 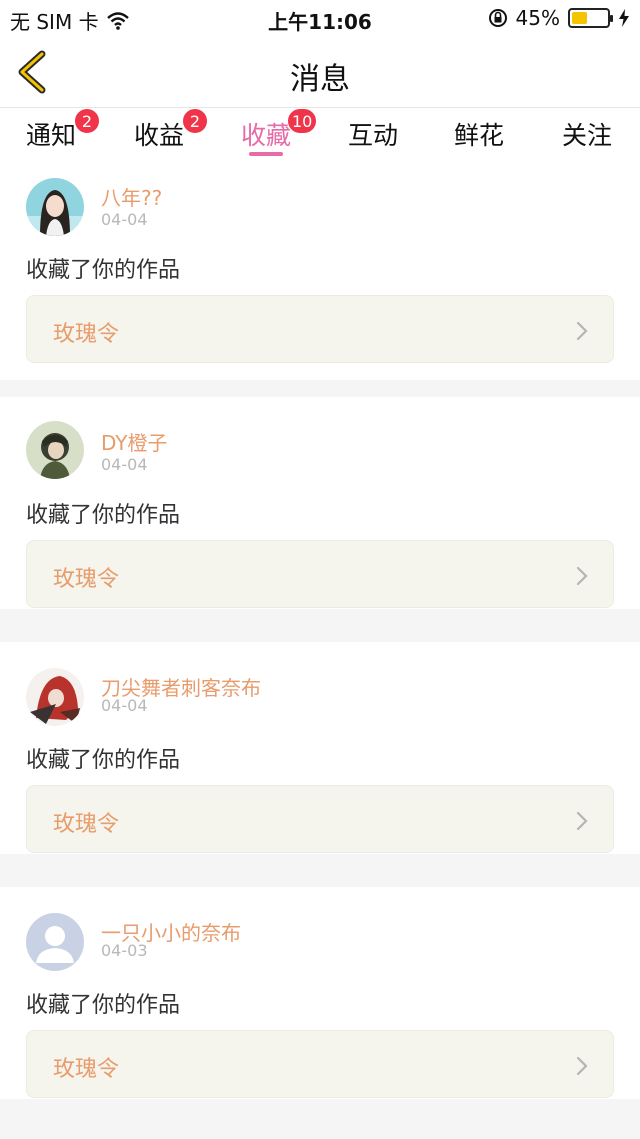 What do you see at coordinates (266, 154) in the screenshot?
I see `active-tab-indicator` at bounding box center [266, 154].